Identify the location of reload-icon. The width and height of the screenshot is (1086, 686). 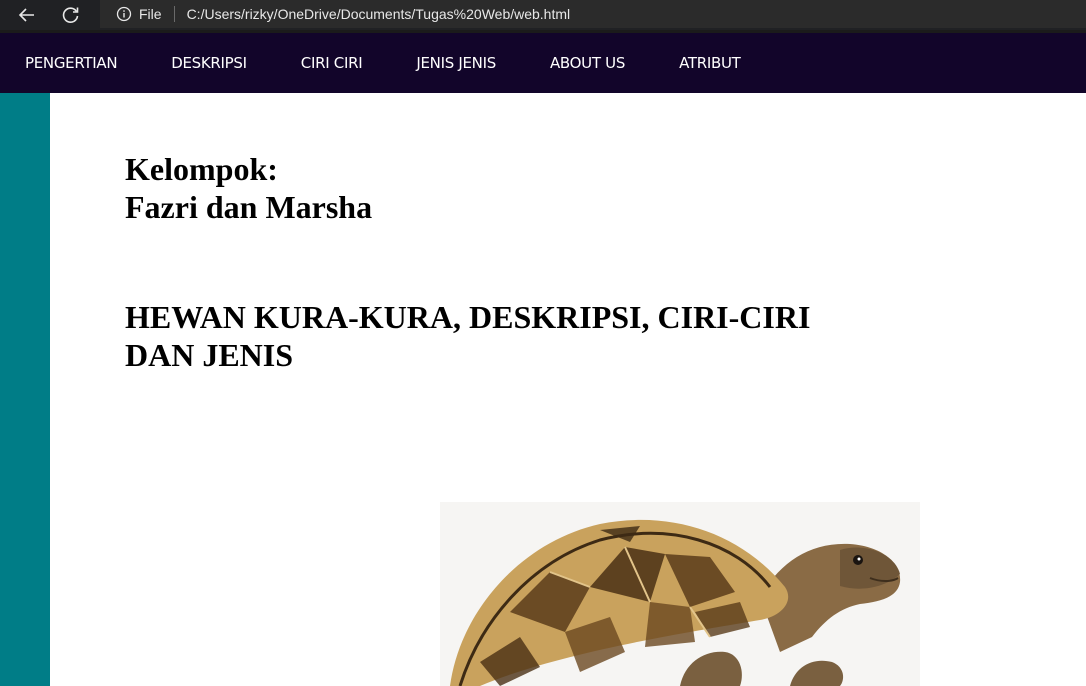
(70, 15).